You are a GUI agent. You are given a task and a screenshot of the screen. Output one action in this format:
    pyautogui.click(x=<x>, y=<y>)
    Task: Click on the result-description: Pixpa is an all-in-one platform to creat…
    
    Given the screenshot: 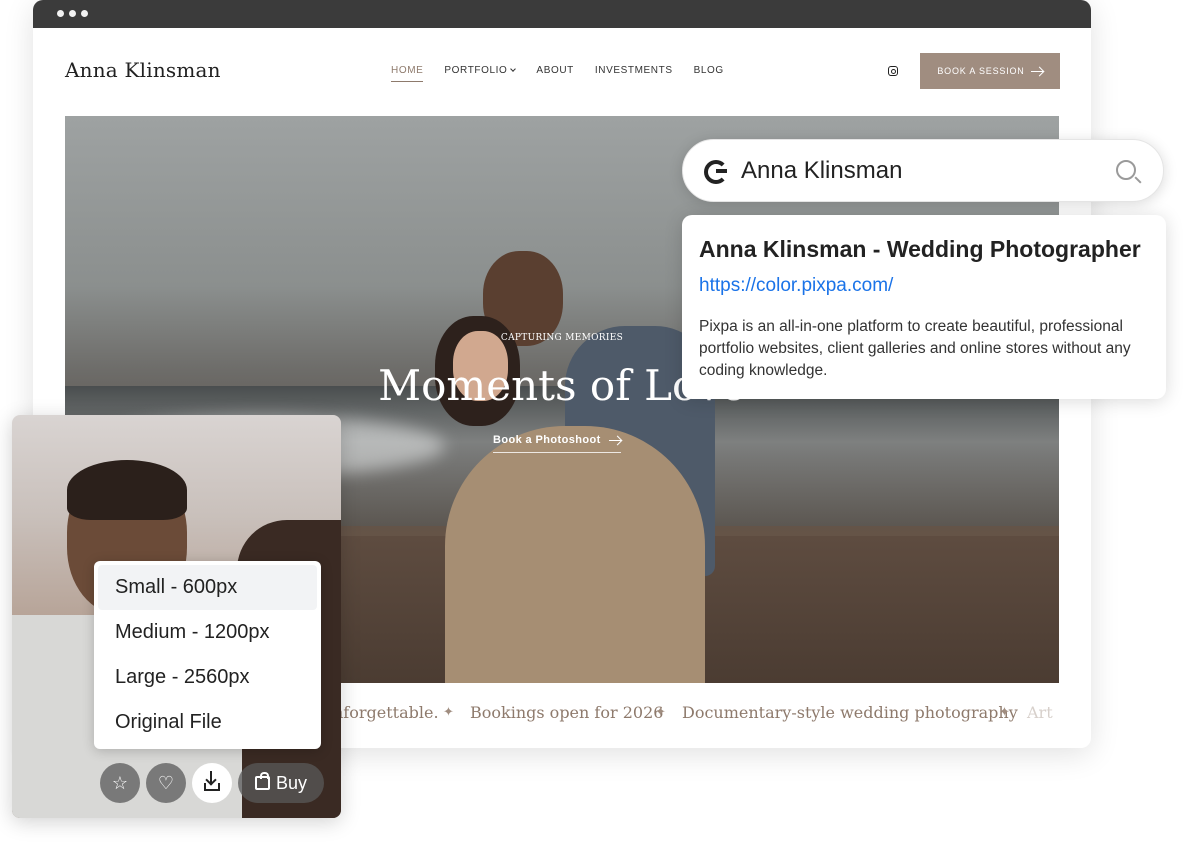 What is the action you would take?
    pyautogui.click(x=915, y=348)
    